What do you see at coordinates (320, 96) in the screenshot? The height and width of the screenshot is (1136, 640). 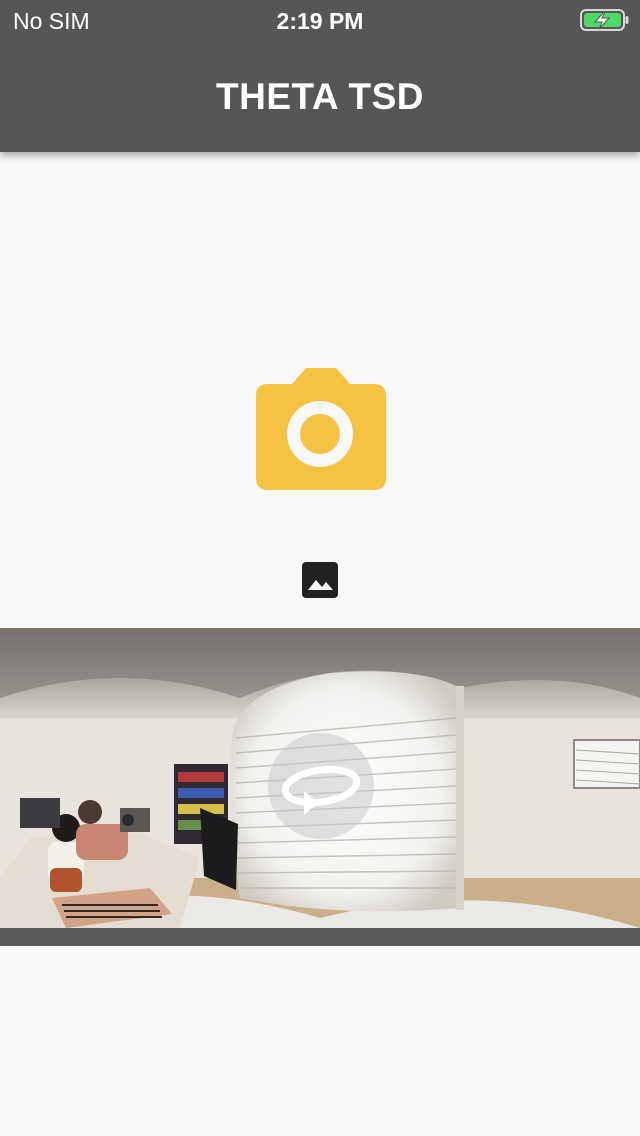 I see `page-title: THETA TSD` at bounding box center [320, 96].